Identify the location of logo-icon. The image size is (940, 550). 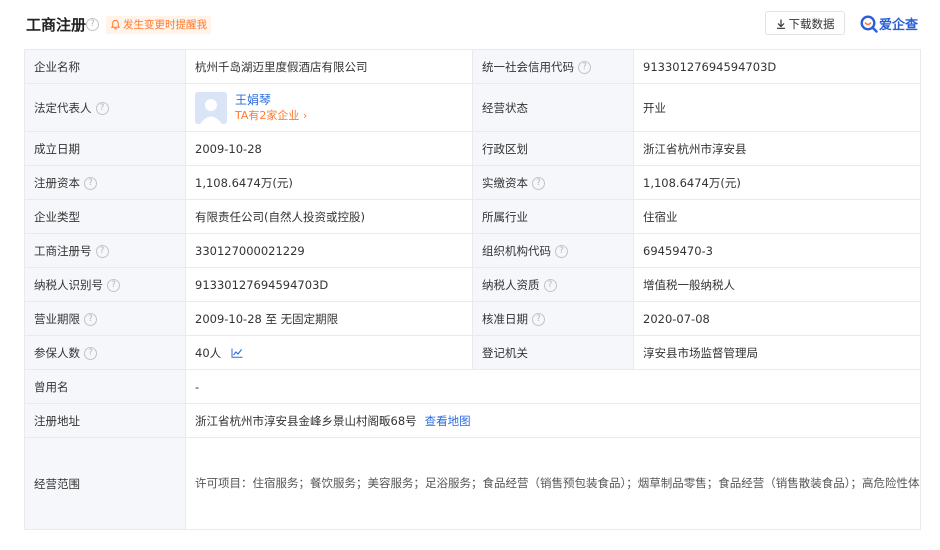
(869, 24).